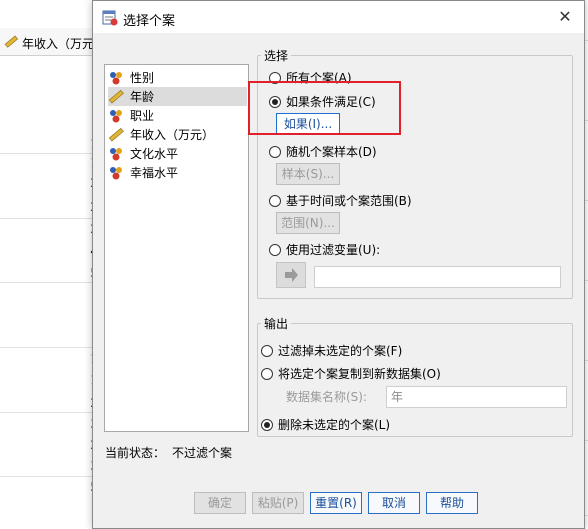  What do you see at coordinates (177, 115) in the screenshot?
I see `list-item: 职业` at bounding box center [177, 115].